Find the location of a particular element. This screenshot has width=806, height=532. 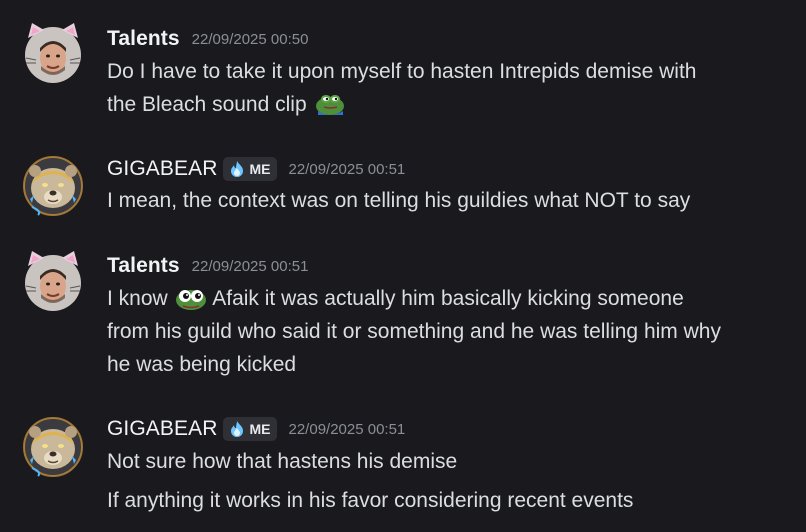

message-line: the Bleach sound clip is located at coordinates (207, 104).